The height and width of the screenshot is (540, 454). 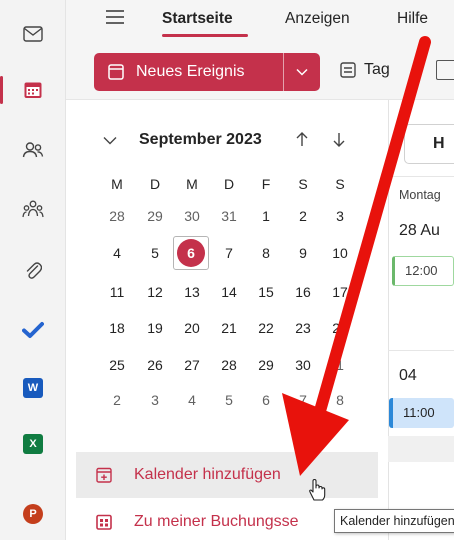 I want to click on powerpoint-icon: P, so click(x=33, y=514).